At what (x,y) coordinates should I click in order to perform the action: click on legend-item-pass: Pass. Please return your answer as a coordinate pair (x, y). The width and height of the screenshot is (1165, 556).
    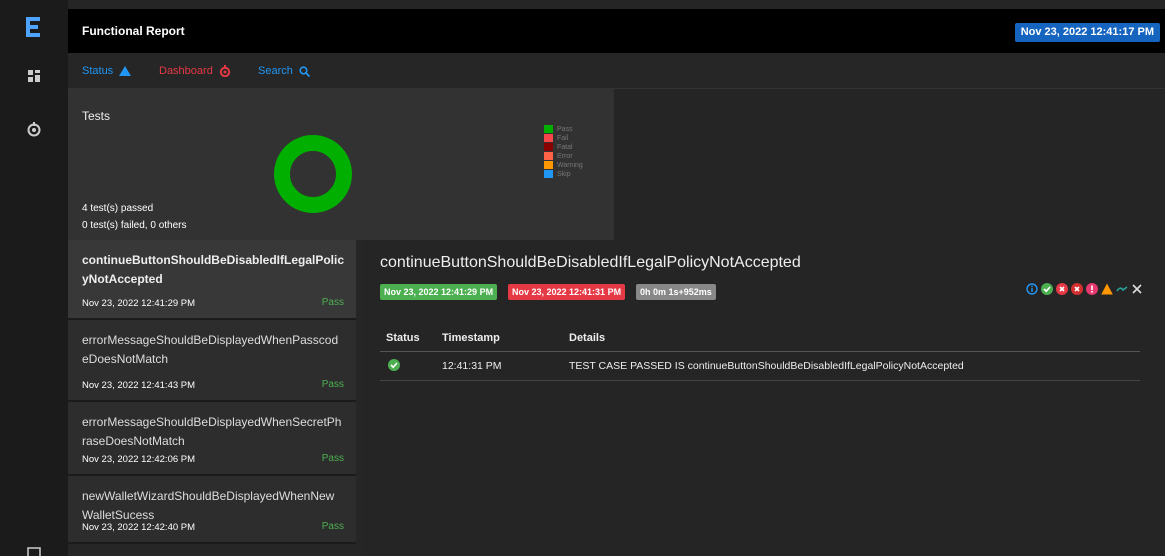
    Looking at the image, I should click on (563, 129).